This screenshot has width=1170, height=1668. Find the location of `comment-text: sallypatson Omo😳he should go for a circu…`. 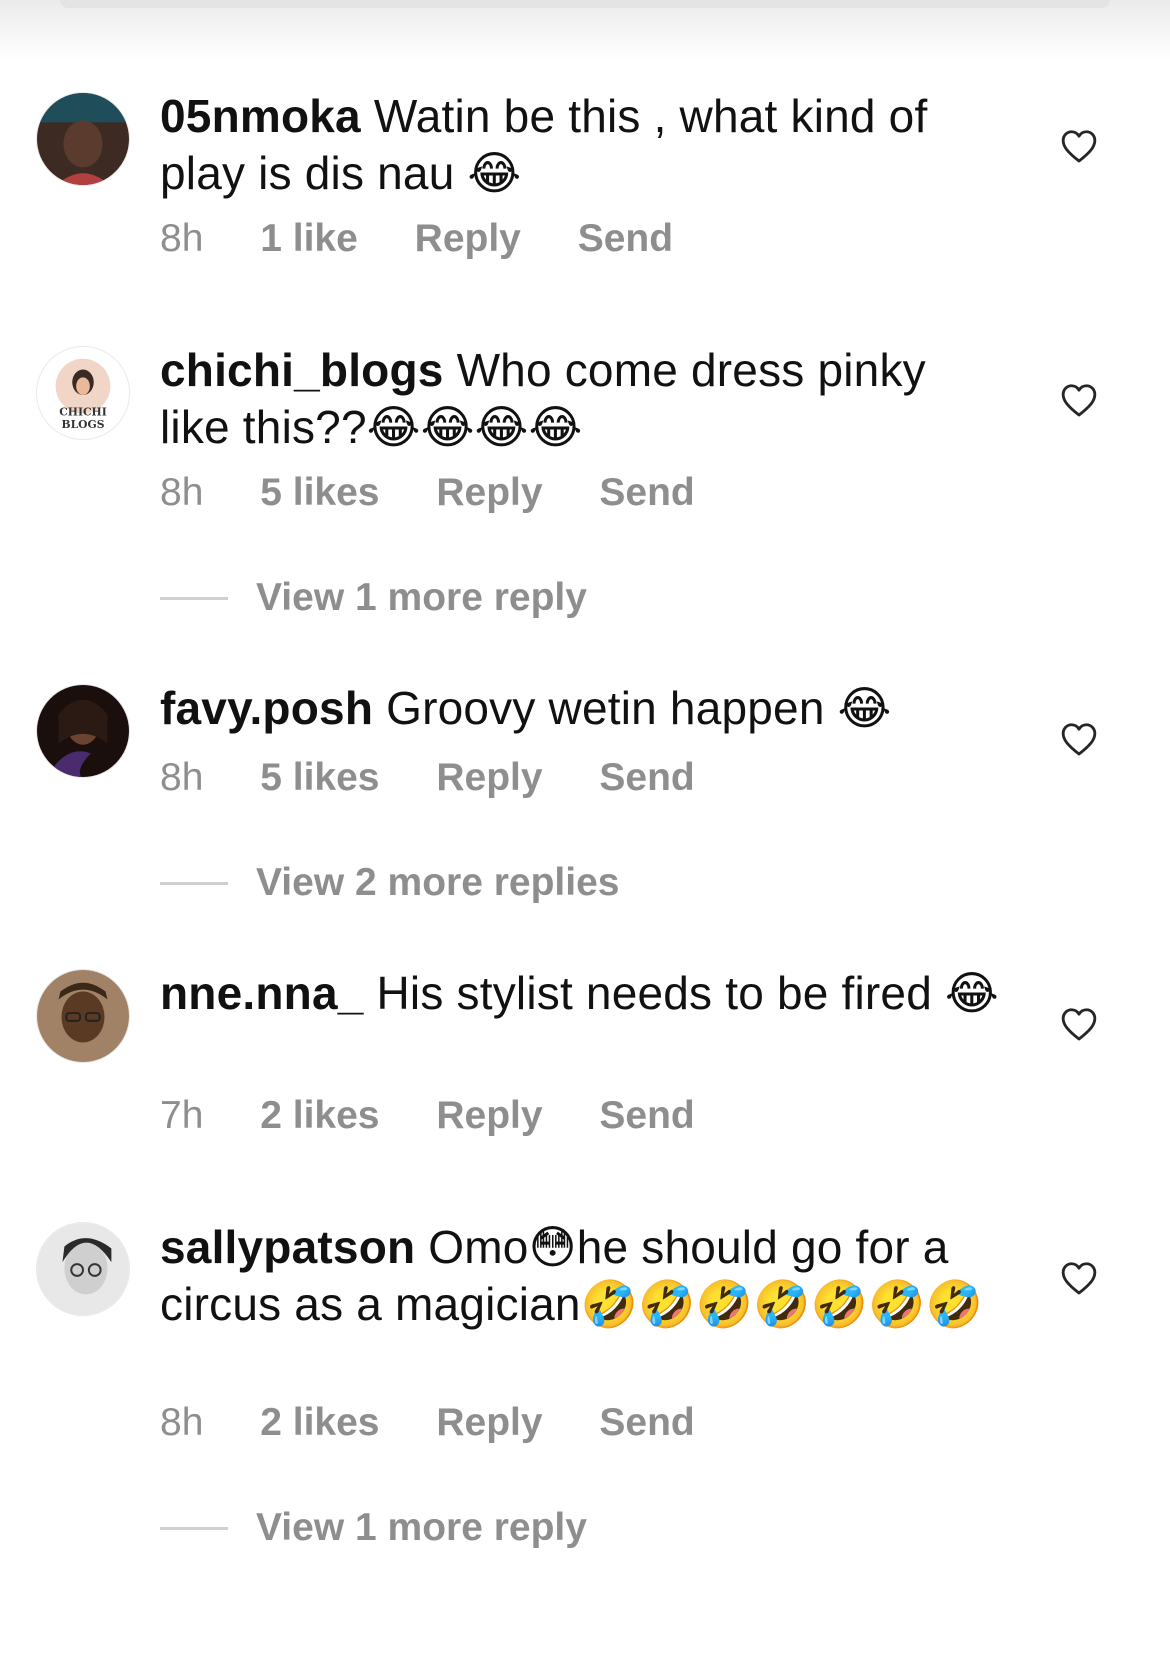

comment-text: sallypatson Omo😳he should go for a circu… is located at coordinates (580, 1276).